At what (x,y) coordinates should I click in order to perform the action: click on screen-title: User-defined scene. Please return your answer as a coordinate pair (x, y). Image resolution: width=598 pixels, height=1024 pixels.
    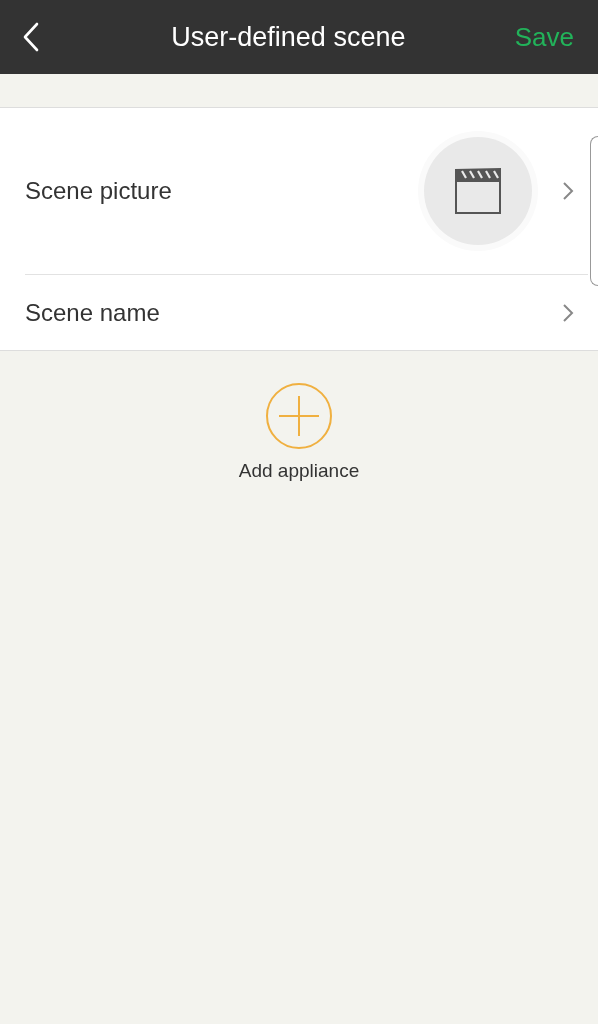
    Looking at the image, I should click on (288, 37).